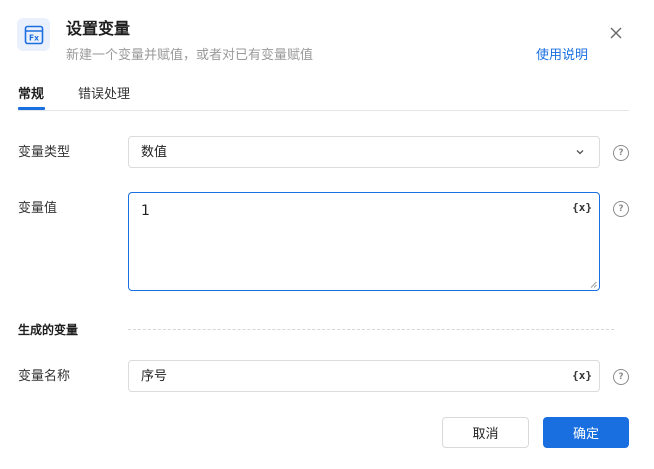 The width and height of the screenshot is (654, 469). I want to click on variable-type-label: 变量类型, so click(44, 152).